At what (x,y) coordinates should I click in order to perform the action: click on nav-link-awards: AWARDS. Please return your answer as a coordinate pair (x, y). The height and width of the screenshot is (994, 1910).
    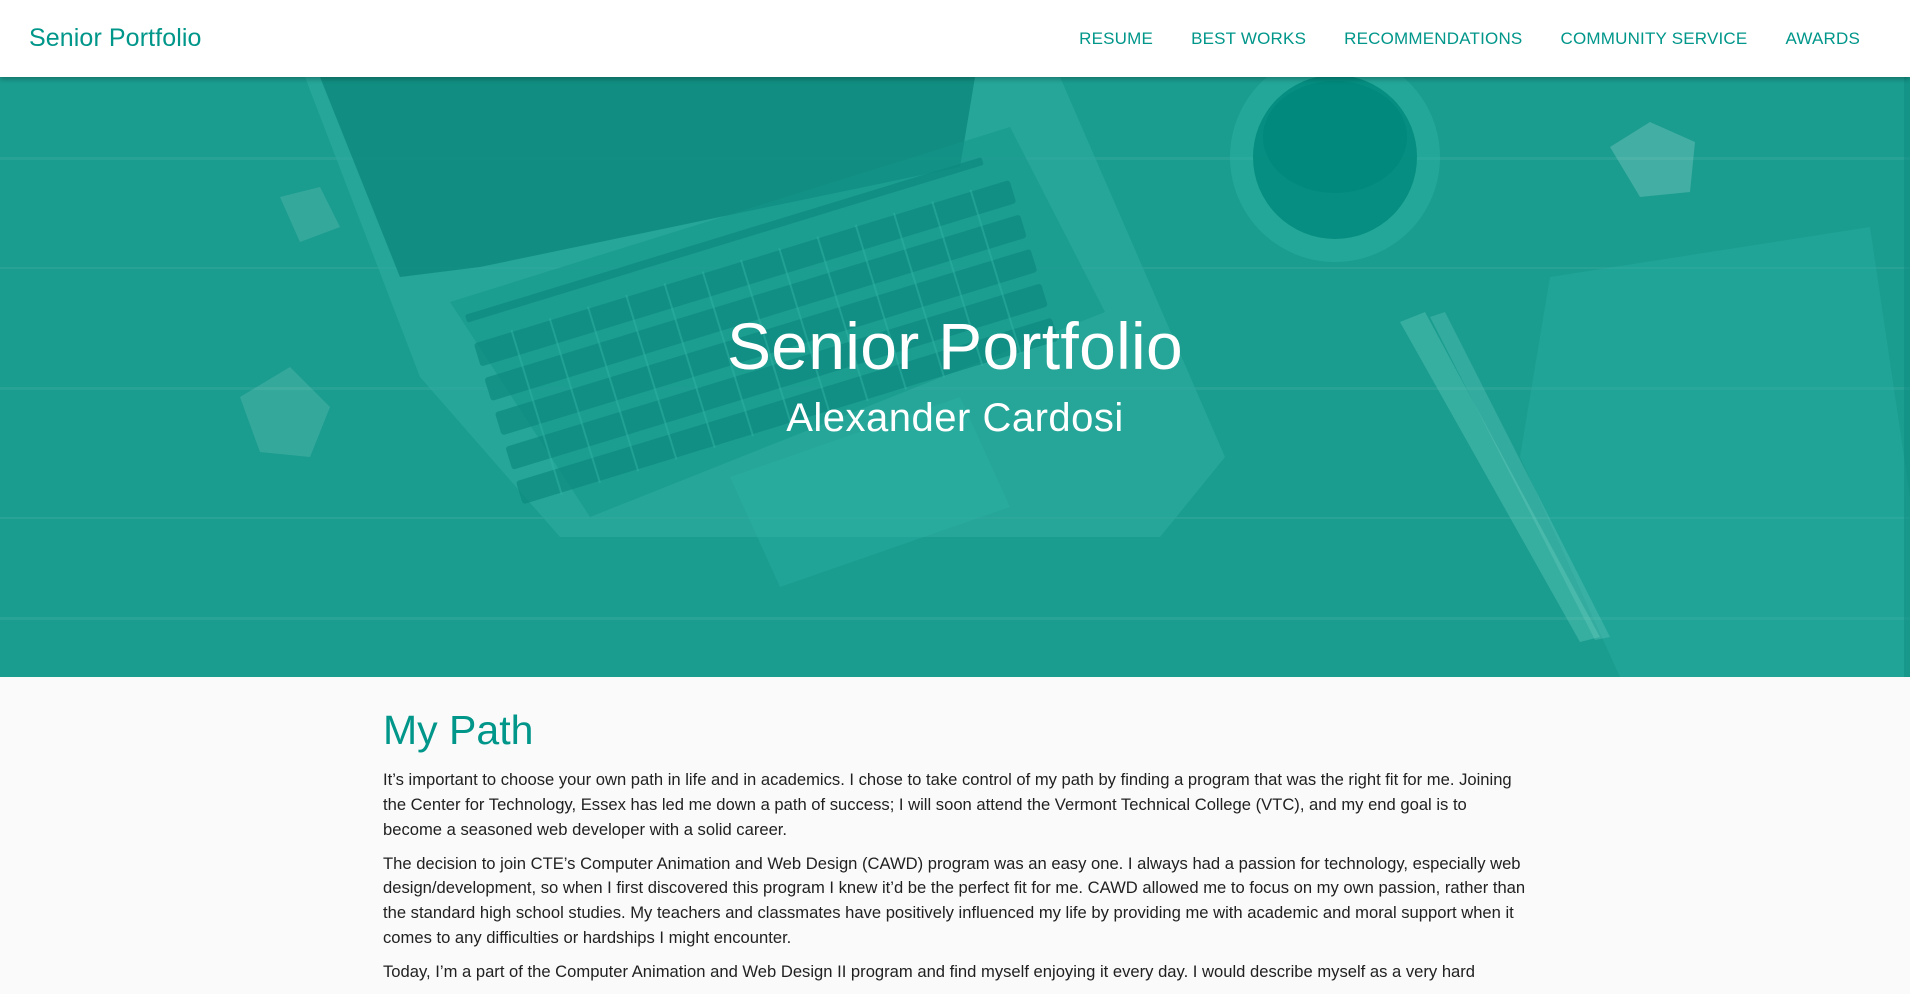
    Looking at the image, I should click on (1822, 38).